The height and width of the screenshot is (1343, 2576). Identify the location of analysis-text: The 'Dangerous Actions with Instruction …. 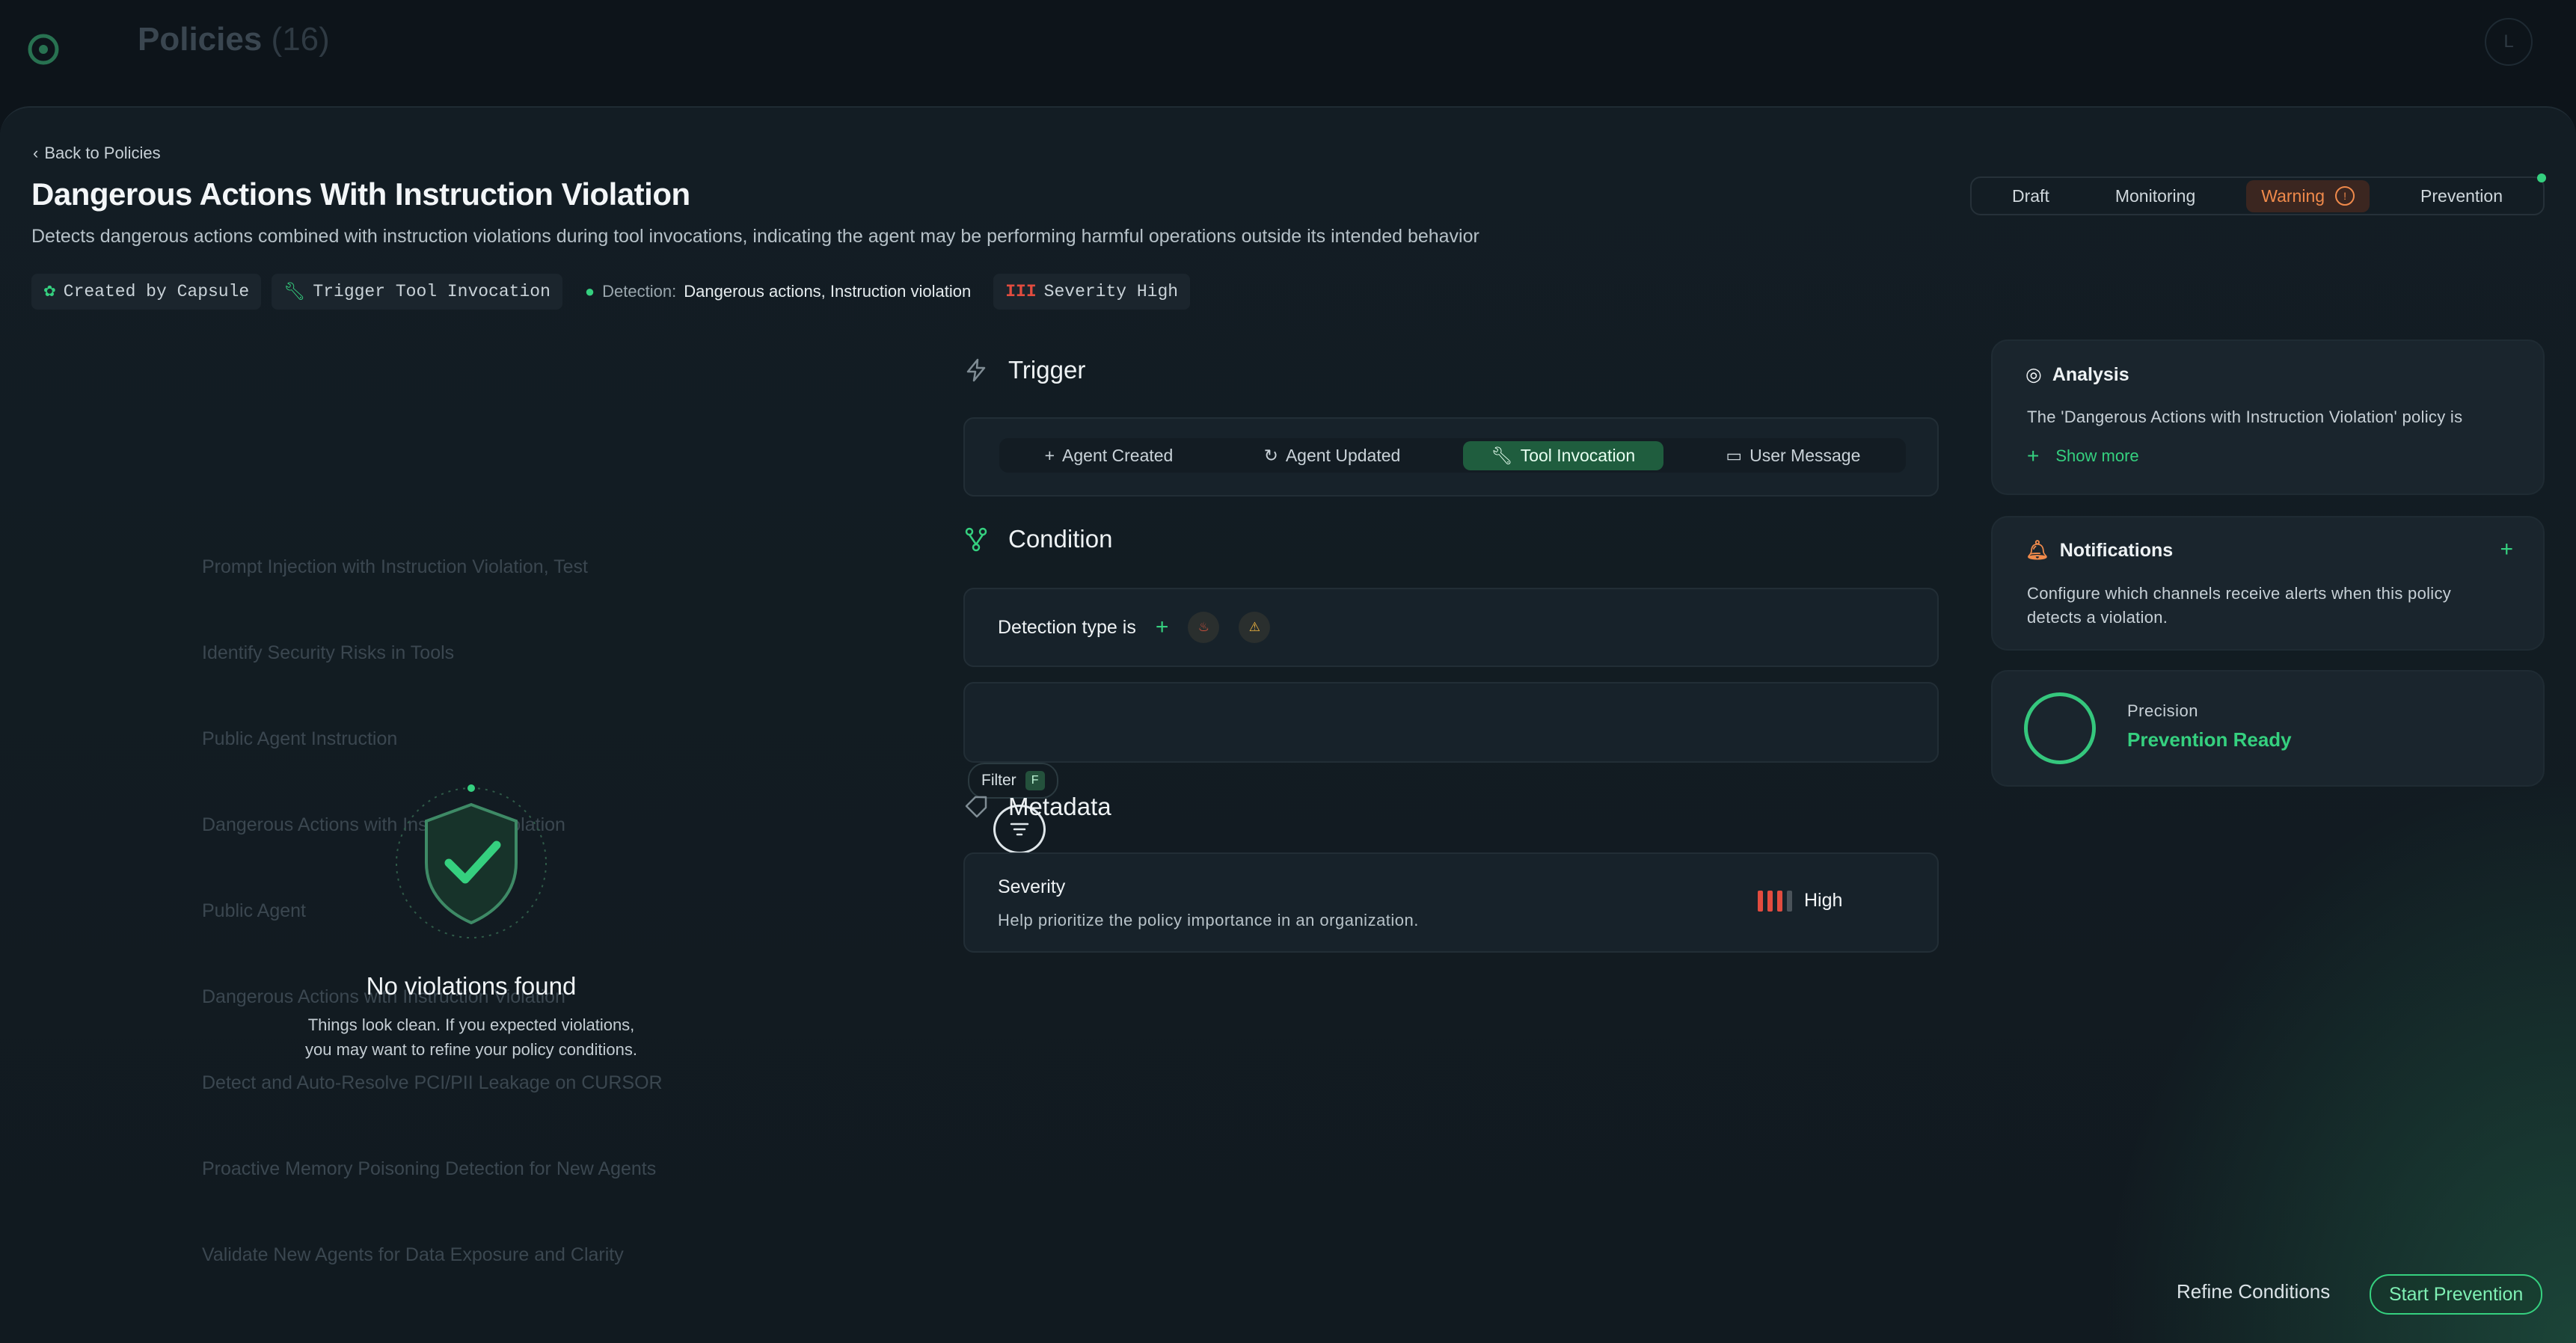
(2245, 417).